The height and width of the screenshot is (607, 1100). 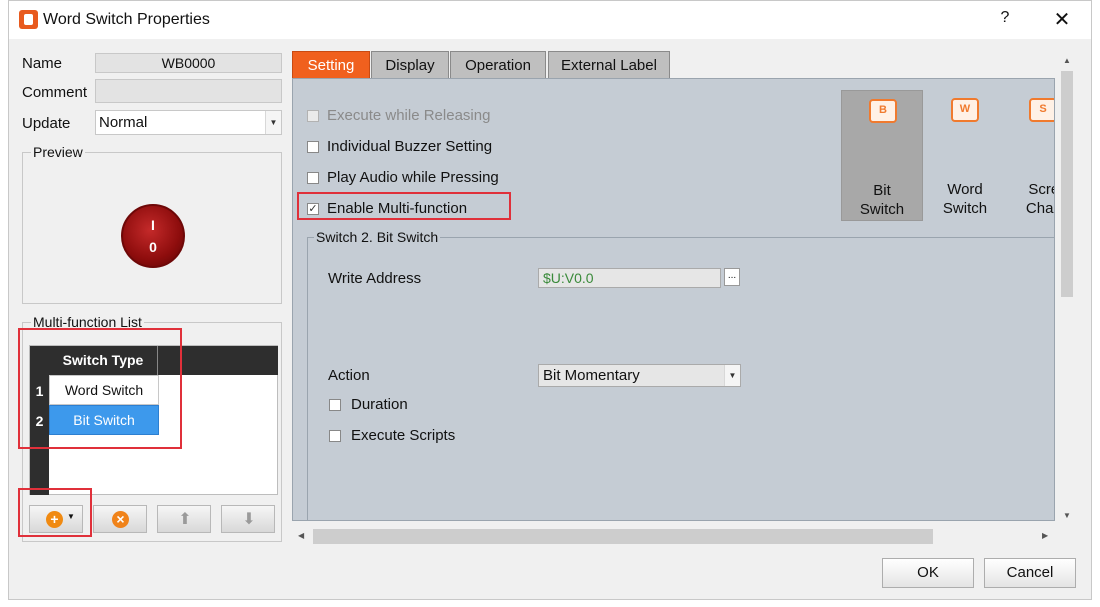 I want to click on plus-circle-icon: +, so click(x=54, y=519).